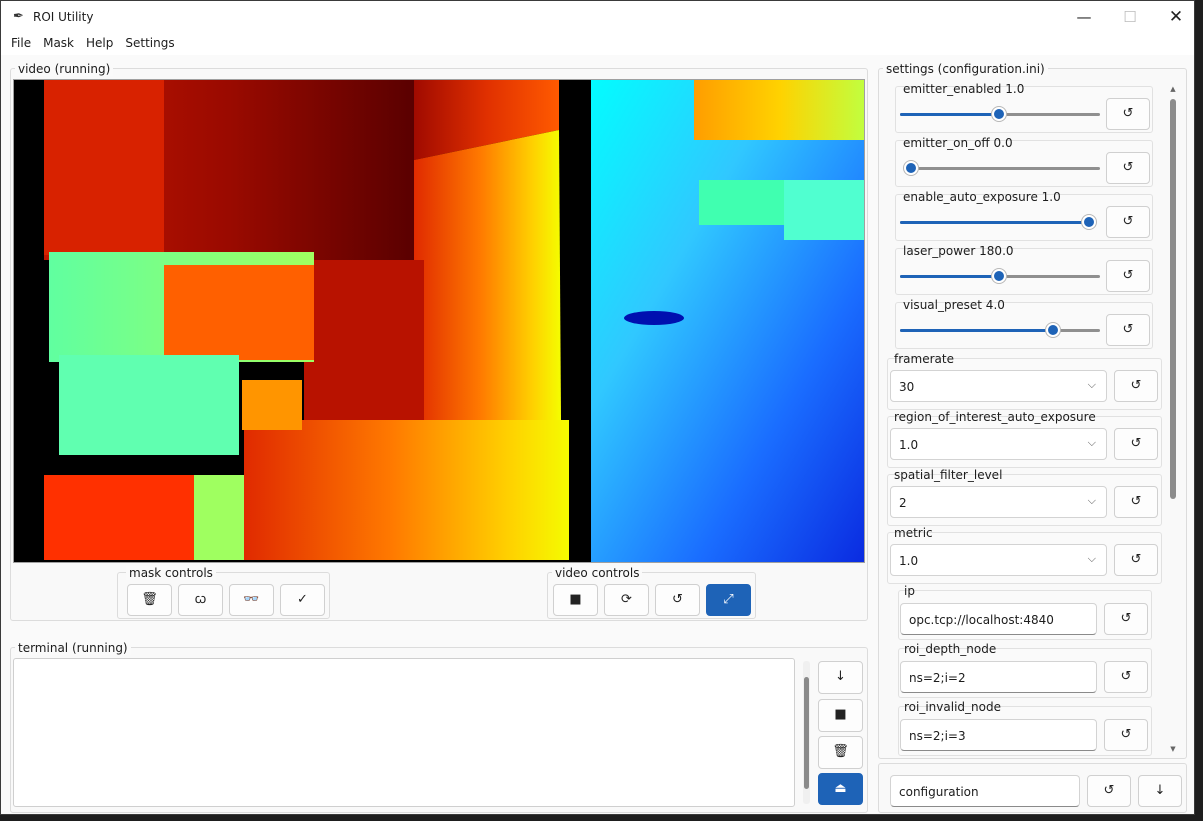 The image size is (1203, 821). What do you see at coordinates (1128, 330) in the screenshot?
I see `reset-visual-preset-button: ↺` at bounding box center [1128, 330].